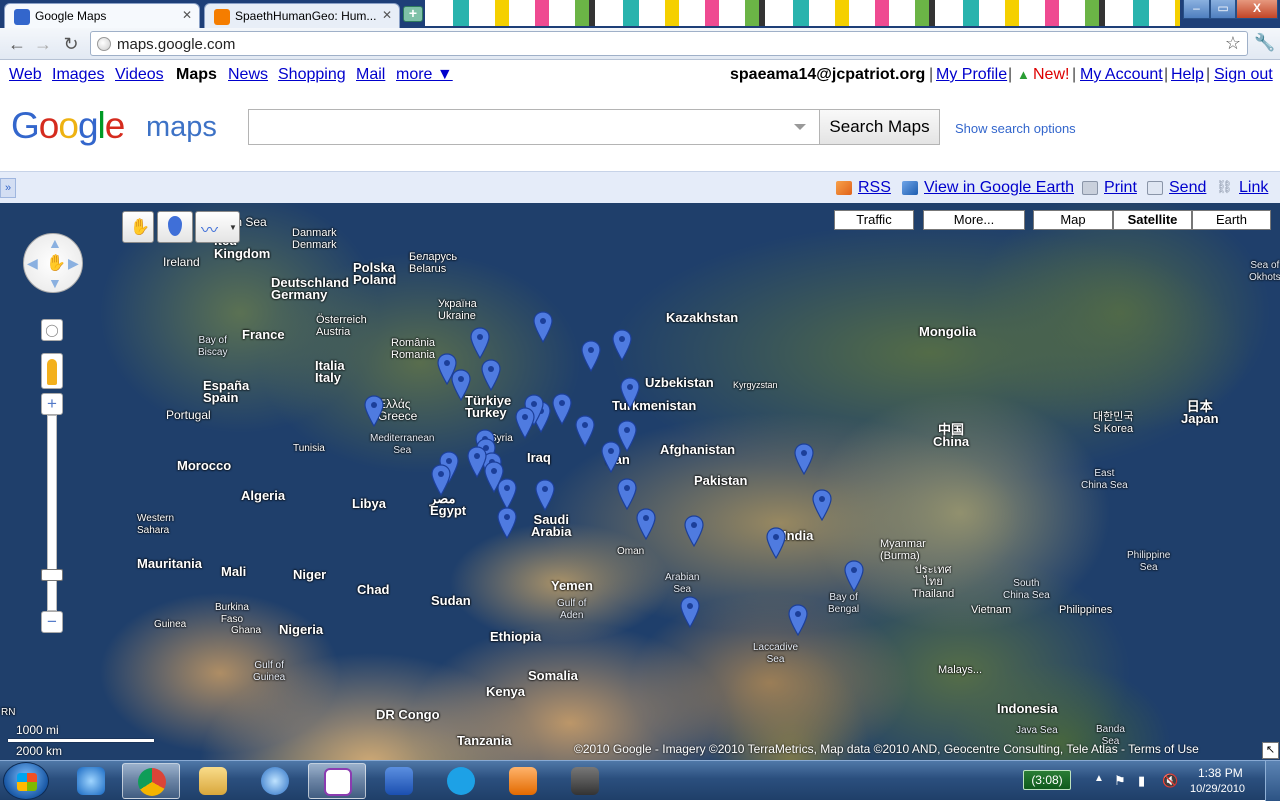  I want to click on sign-out-link: Sign out, so click(1243, 75).